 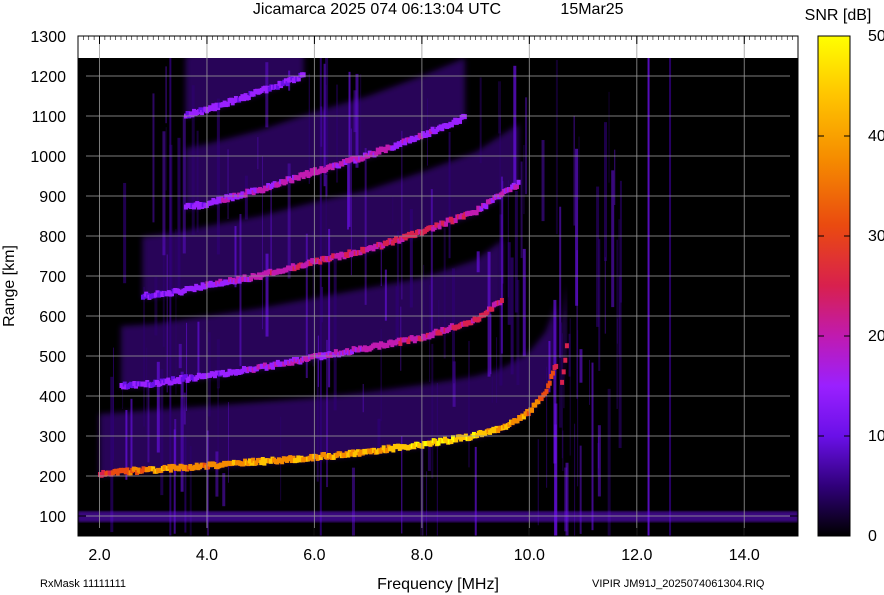 I want to click on file-label: VIPIR JM91J_2025074061304.RIQ, so click(x=678, y=584).